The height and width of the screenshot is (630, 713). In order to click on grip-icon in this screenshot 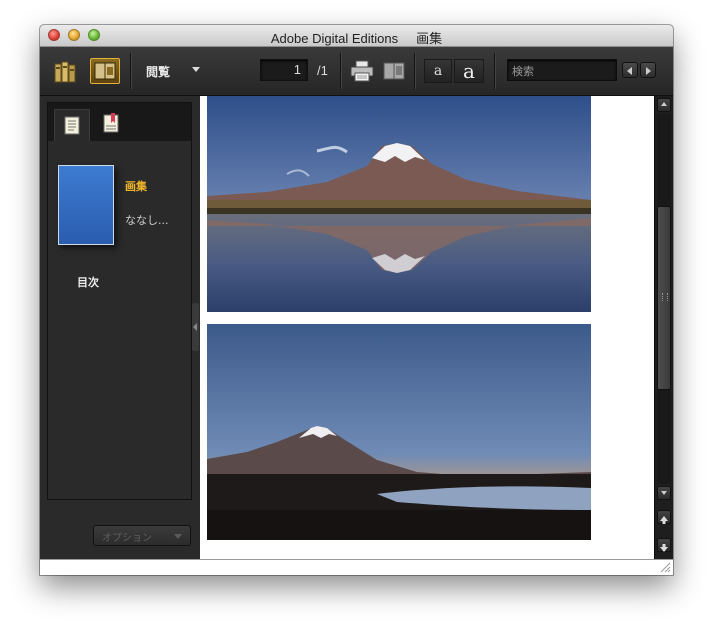, I will do `click(665, 297)`.